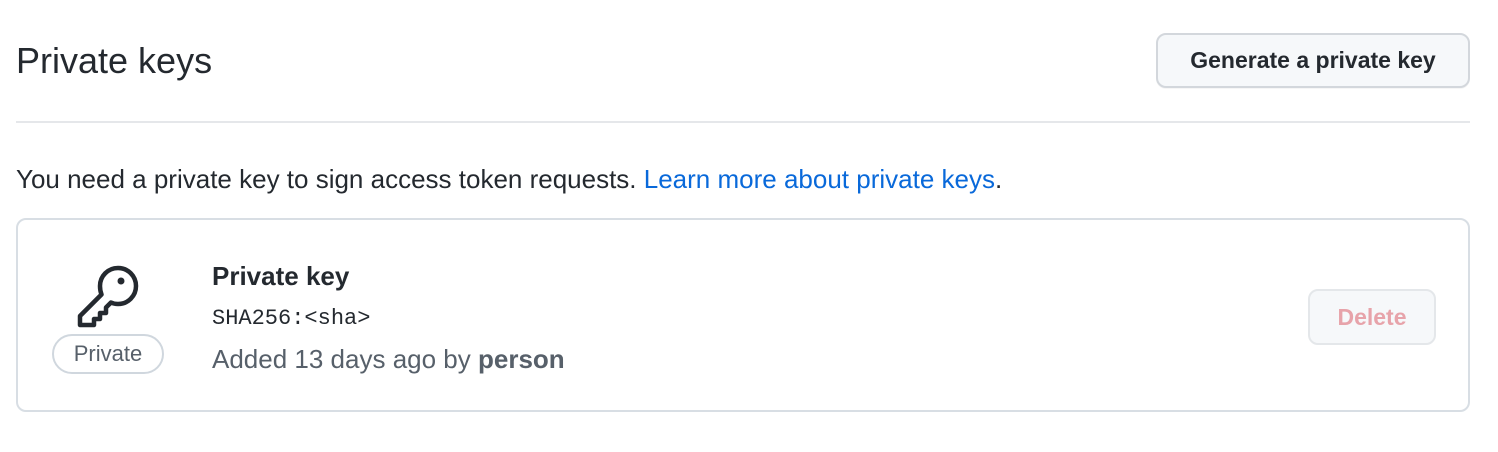 The height and width of the screenshot is (452, 1498). What do you see at coordinates (819, 179) in the screenshot?
I see `learn-more-link: Learn more about private keys` at bounding box center [819, 179].